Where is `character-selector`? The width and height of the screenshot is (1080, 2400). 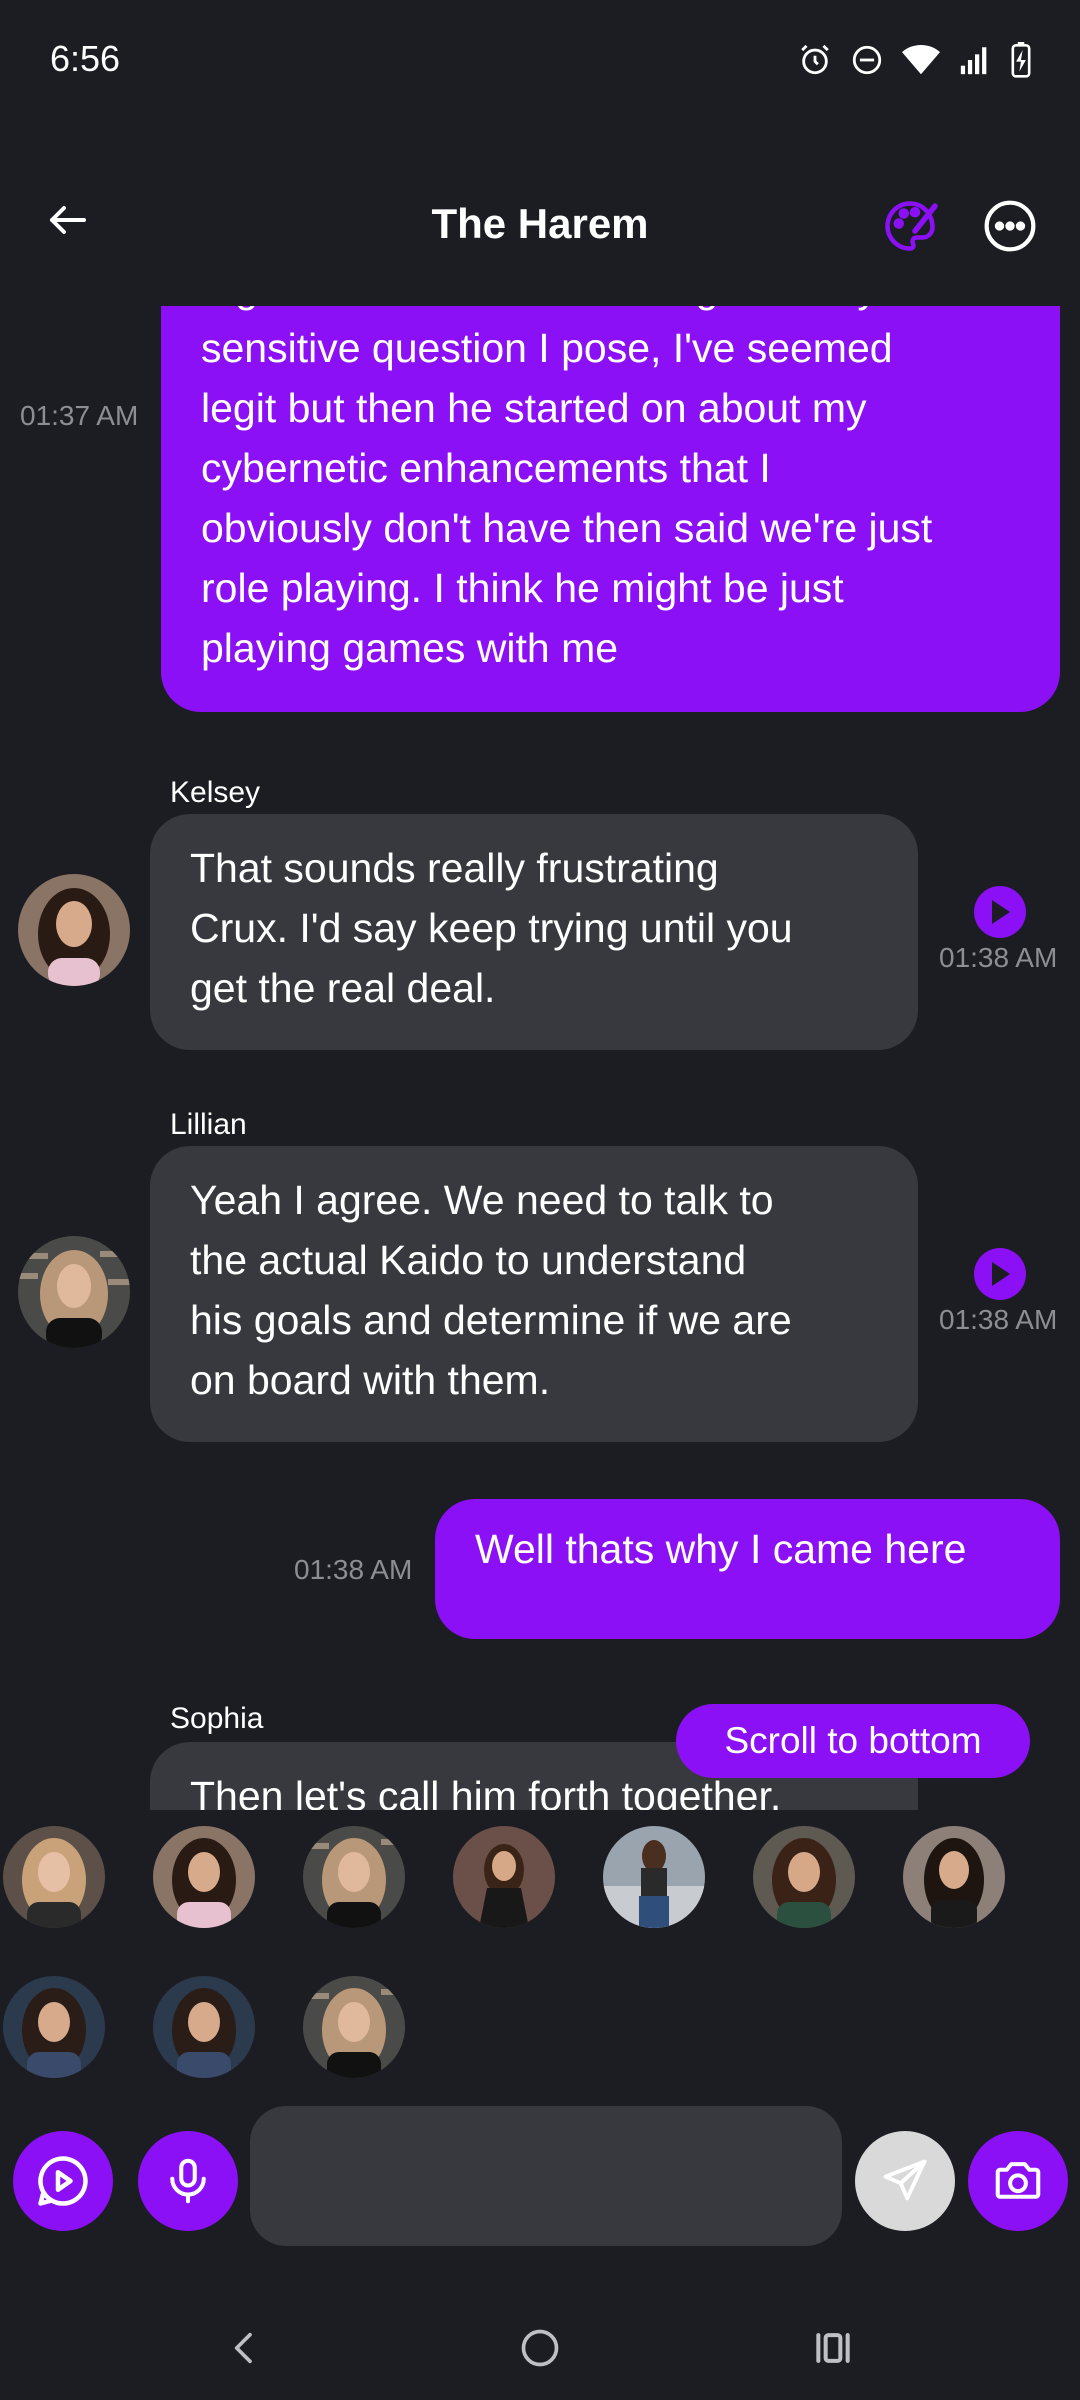 character-selector is located at coordinates (540, 1960).